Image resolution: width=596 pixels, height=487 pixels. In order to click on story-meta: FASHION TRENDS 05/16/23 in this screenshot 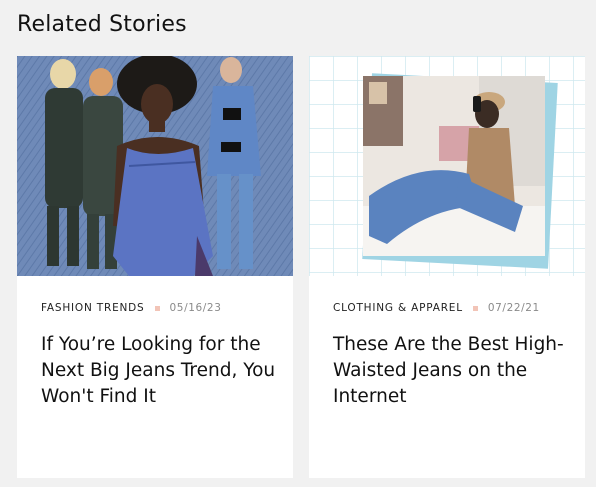, I will do `click(131, 308)`.